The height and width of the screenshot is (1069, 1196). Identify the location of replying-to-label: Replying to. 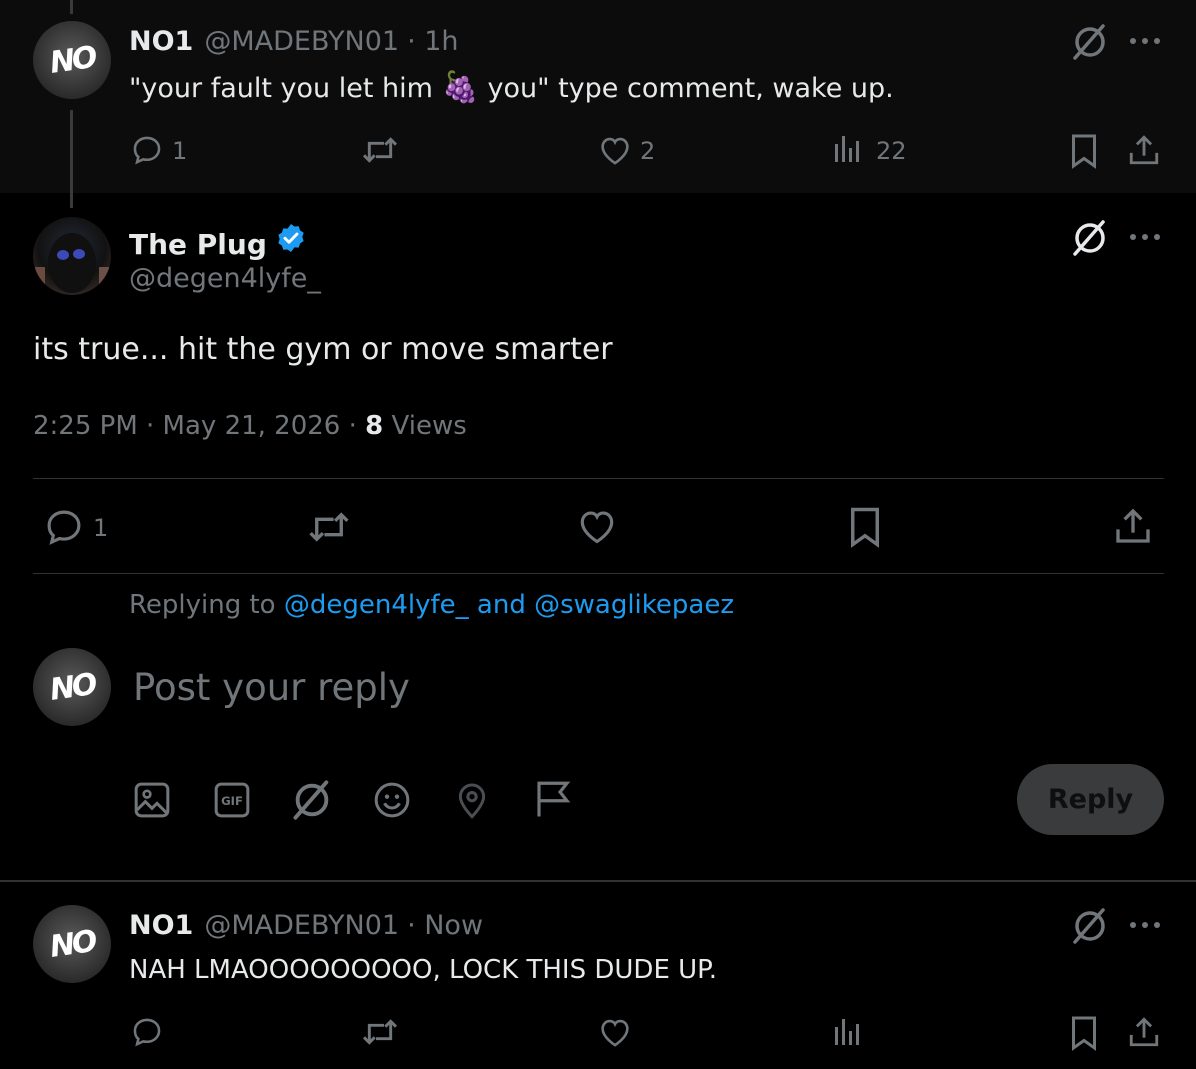
(206, 605).